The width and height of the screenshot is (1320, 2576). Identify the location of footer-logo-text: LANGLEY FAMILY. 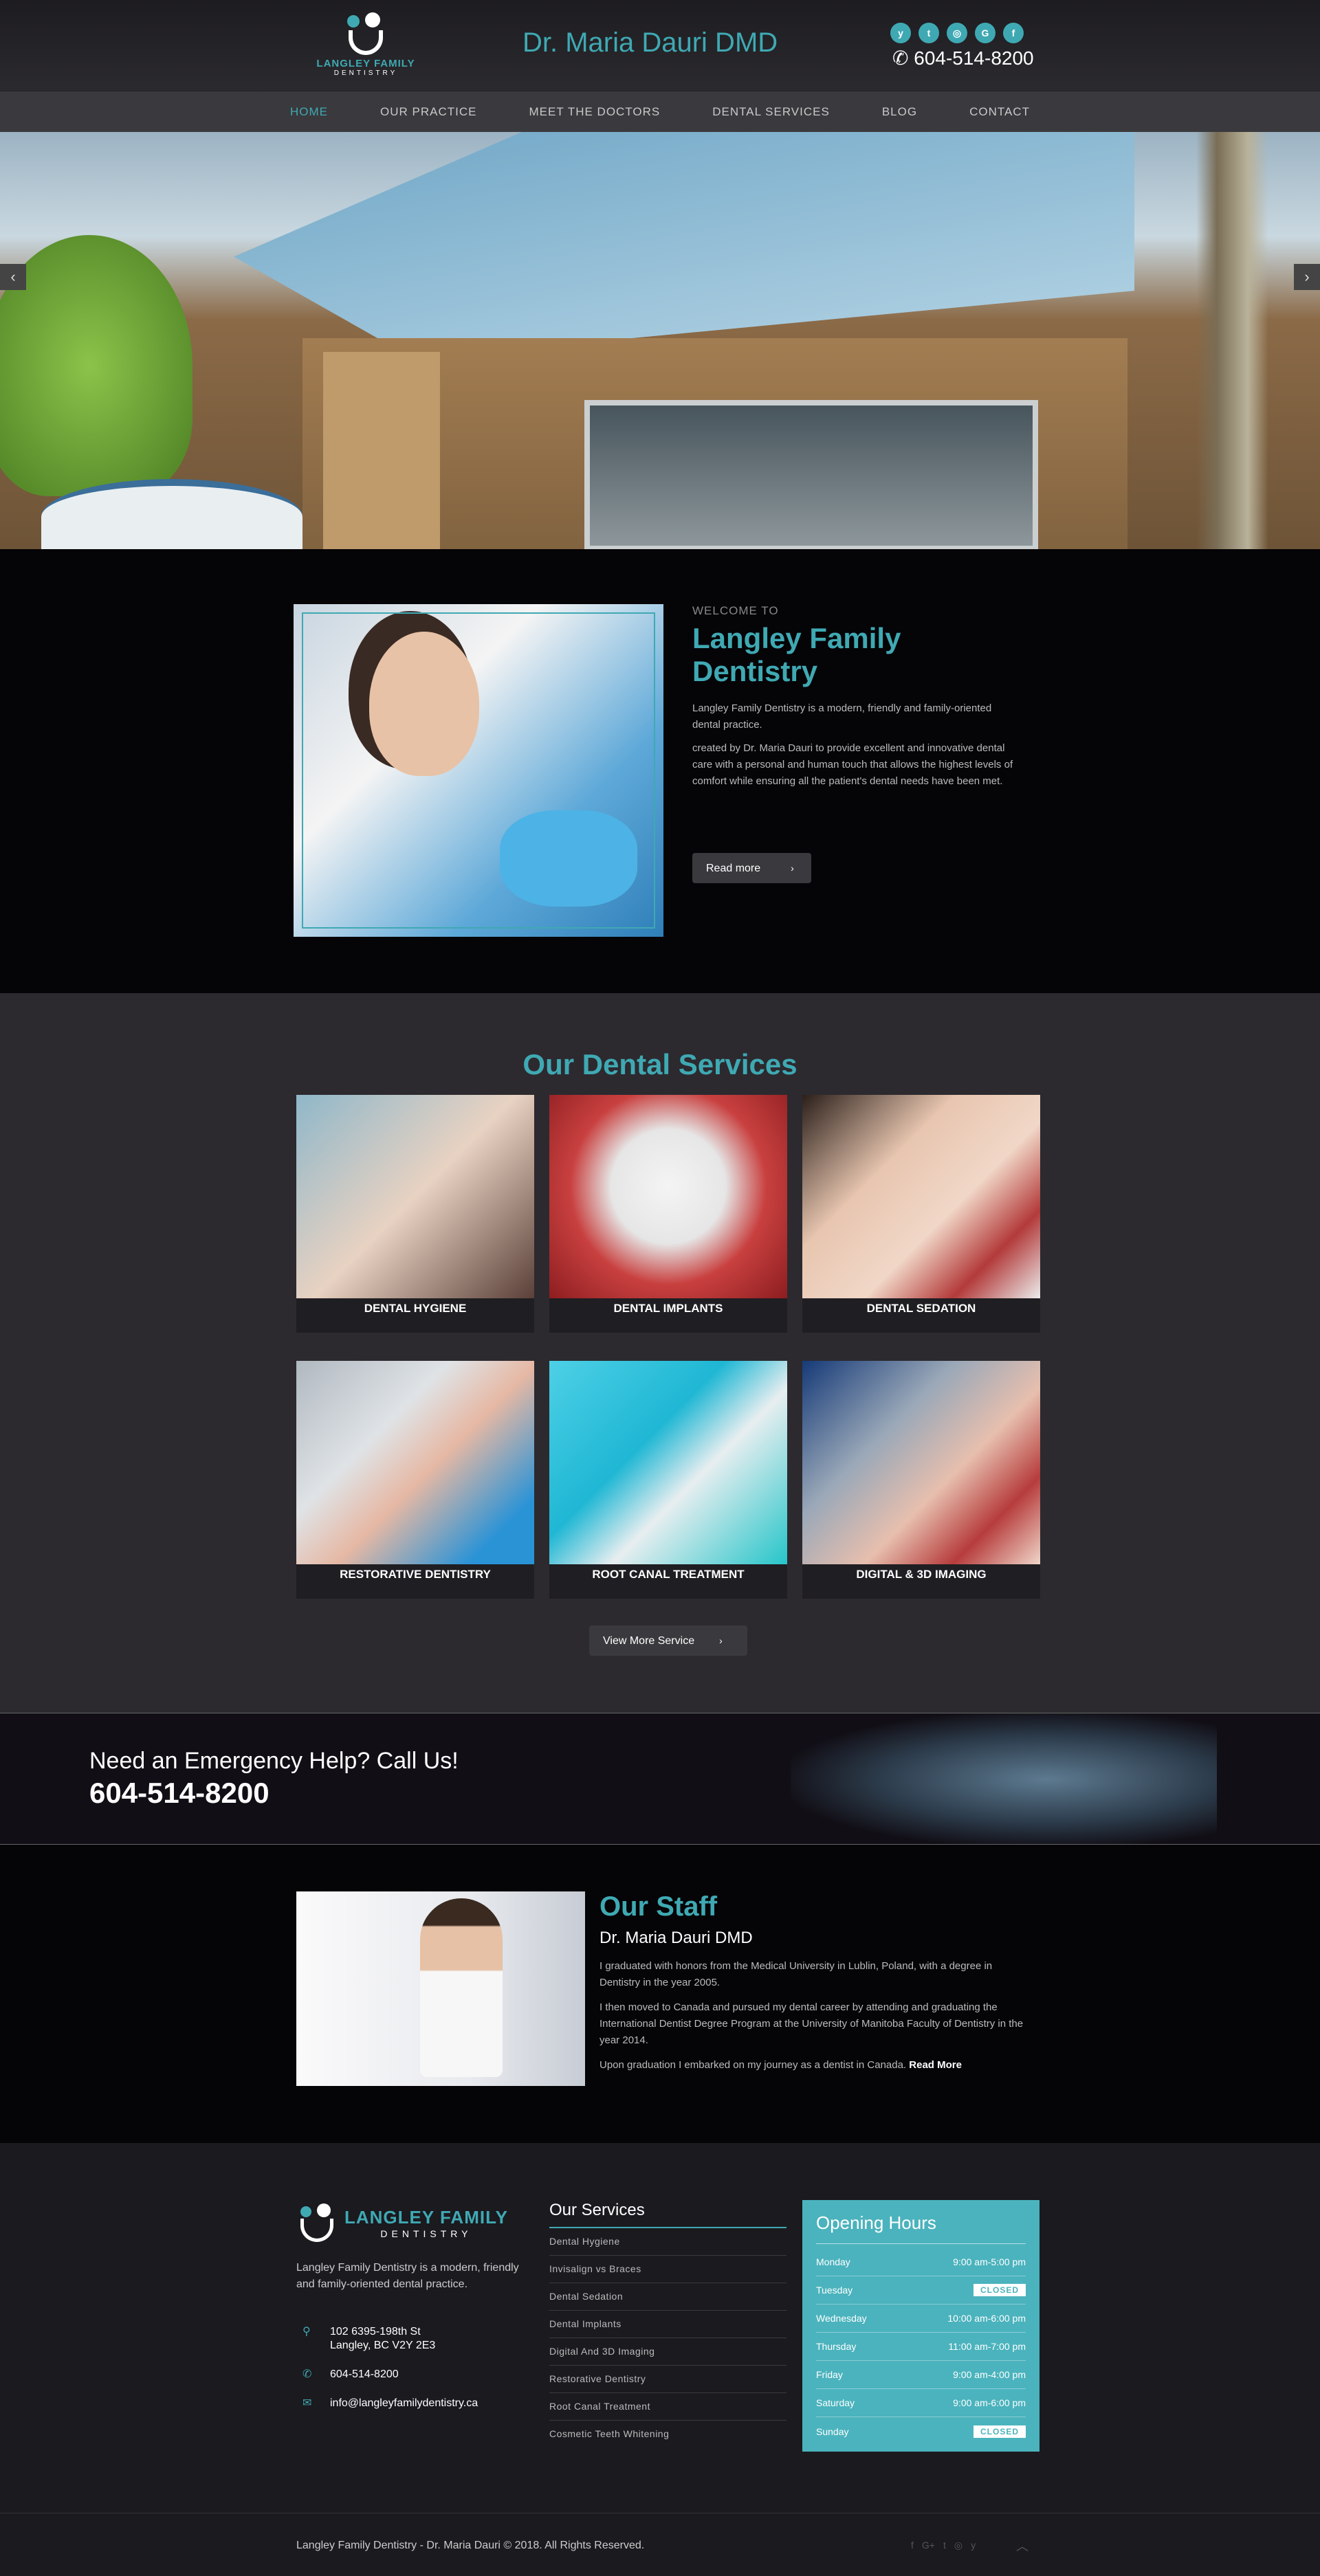
(426, 2217).